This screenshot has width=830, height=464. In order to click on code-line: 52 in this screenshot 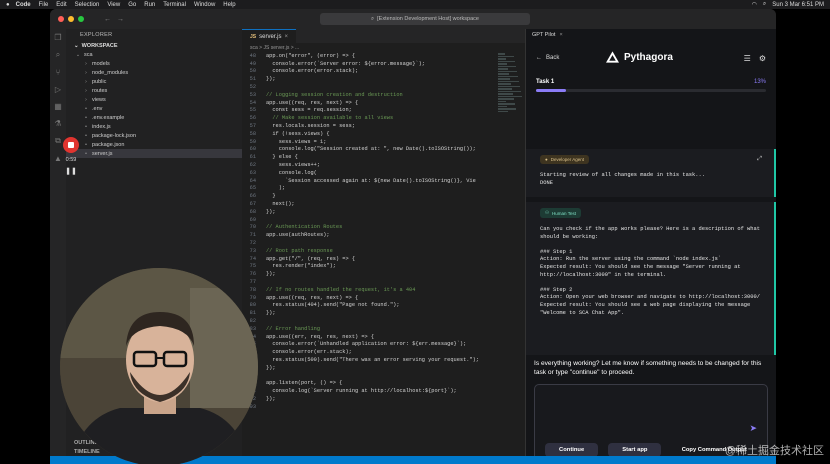, I will do `click(383, 87)`.